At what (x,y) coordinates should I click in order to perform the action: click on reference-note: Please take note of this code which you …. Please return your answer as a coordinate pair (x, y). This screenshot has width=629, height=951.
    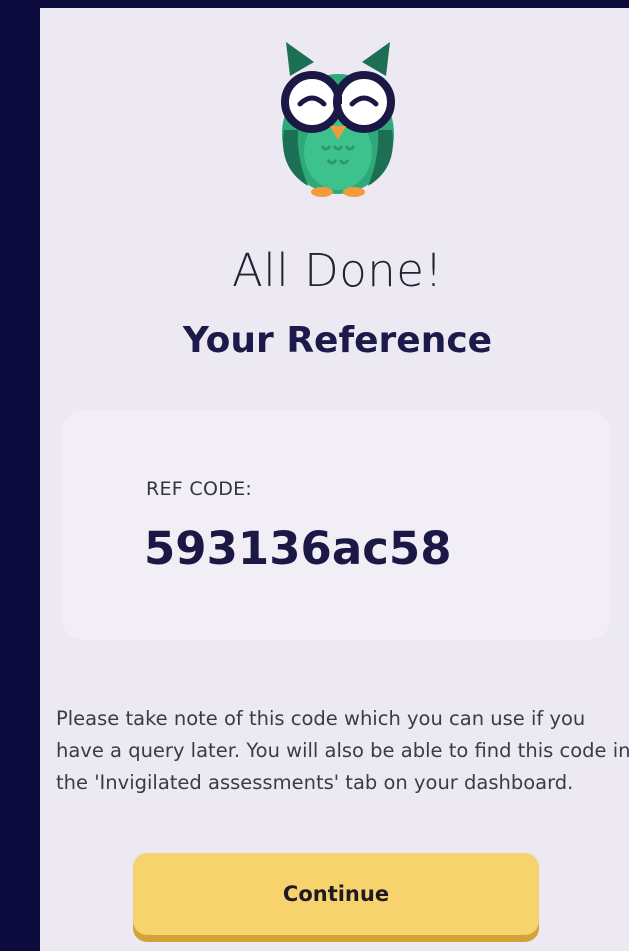
    Looking at the image, I should click on (342, 750).